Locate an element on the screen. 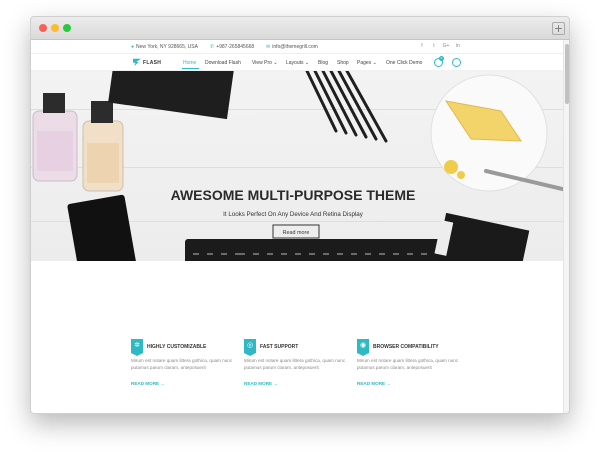 Image resolution: width=600 pixels, height=461 pixels. scrollbar-thumb is located at coordinates (567, 74).